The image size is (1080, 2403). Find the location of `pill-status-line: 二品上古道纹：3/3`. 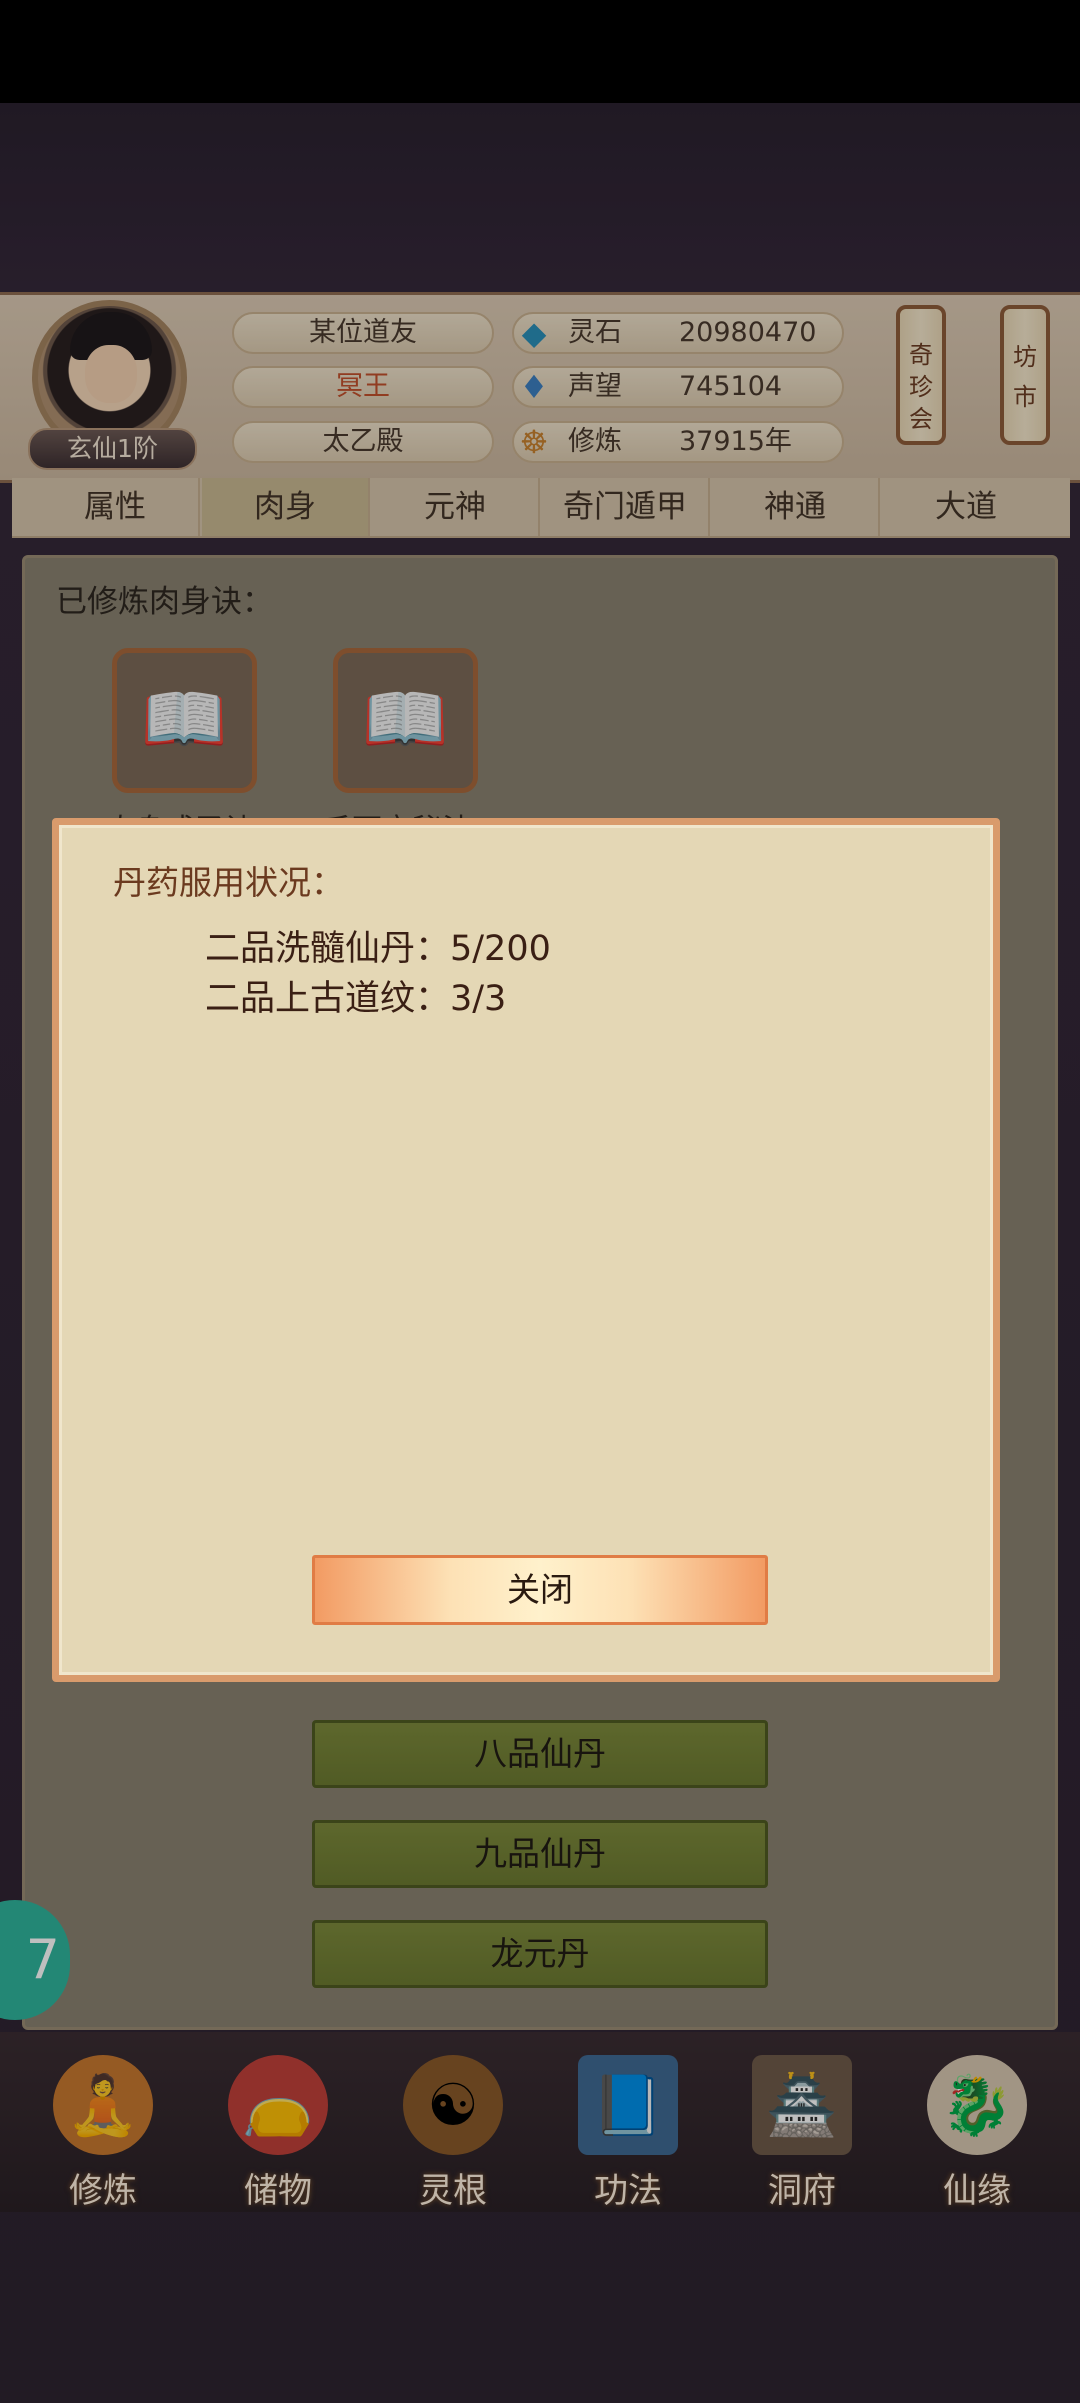

pill-status-line: 二品上古道纹：3/3 is located at coordinates (356, 999).